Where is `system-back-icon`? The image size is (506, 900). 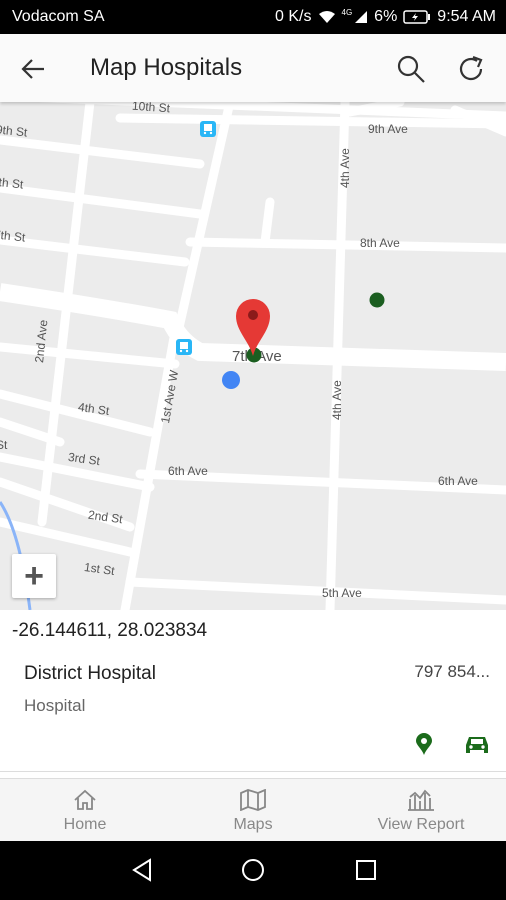
system-back-icon is located at coordinates (142, 870).